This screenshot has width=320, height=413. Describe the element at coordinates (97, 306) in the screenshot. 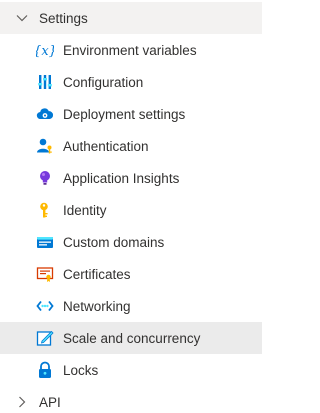

I see `nav-item-label: Networking` at that location.